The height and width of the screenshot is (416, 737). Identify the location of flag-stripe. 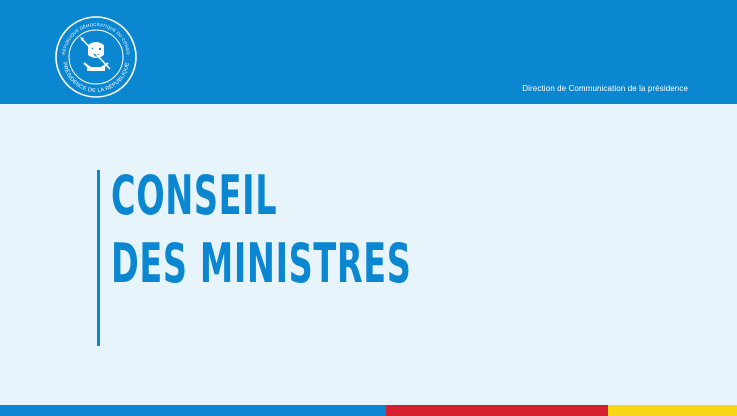
(368, 410).